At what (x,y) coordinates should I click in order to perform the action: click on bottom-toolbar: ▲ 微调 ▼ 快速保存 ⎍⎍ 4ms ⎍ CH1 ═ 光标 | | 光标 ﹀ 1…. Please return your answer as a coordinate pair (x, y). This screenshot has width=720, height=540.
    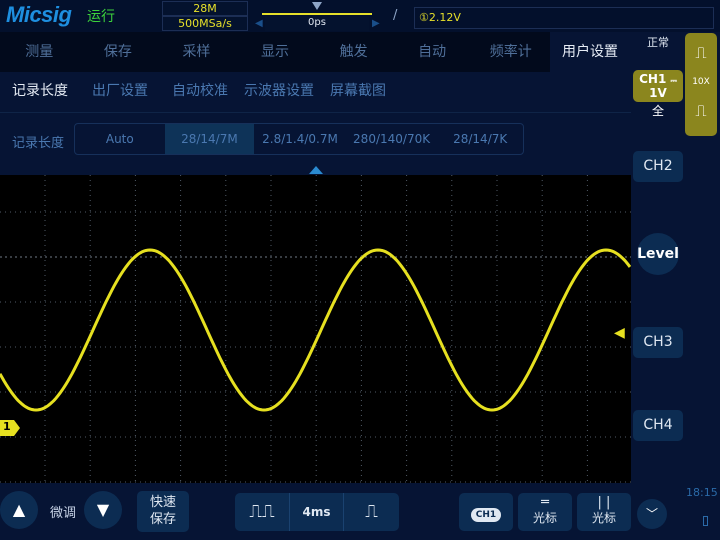
    Looking at the image, I should click on (360, 511).